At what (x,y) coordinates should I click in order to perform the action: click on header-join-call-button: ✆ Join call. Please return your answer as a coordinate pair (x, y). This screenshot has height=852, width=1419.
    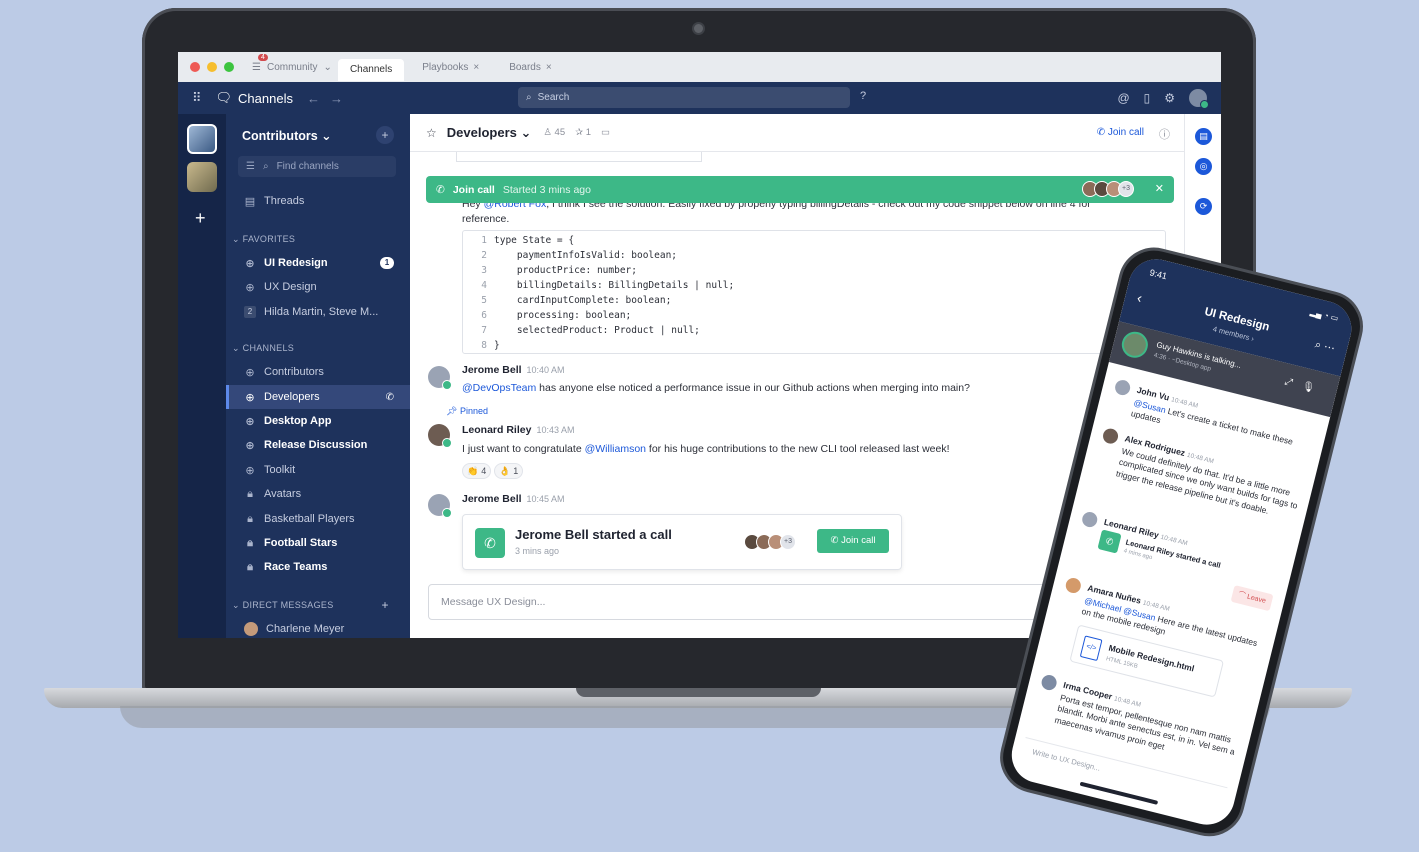
    Looking at the image, I should click on (1120, 132).